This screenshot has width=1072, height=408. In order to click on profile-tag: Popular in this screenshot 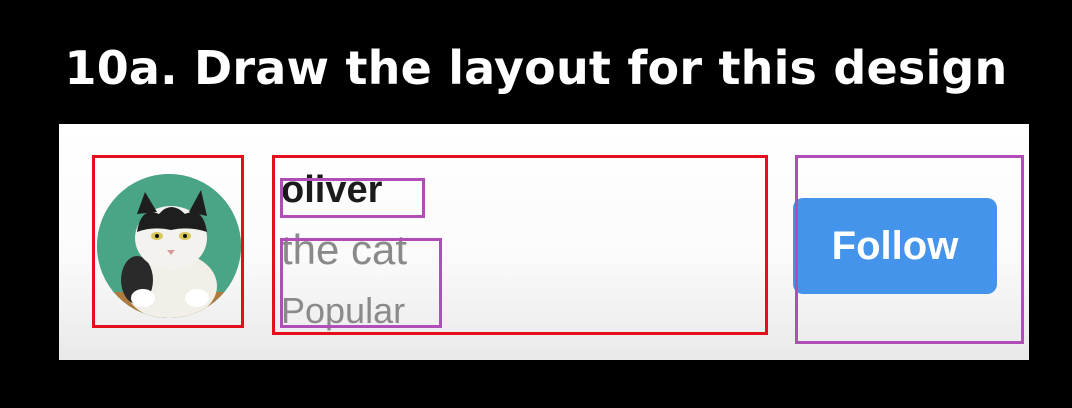, I will do `click(343, 310)`.